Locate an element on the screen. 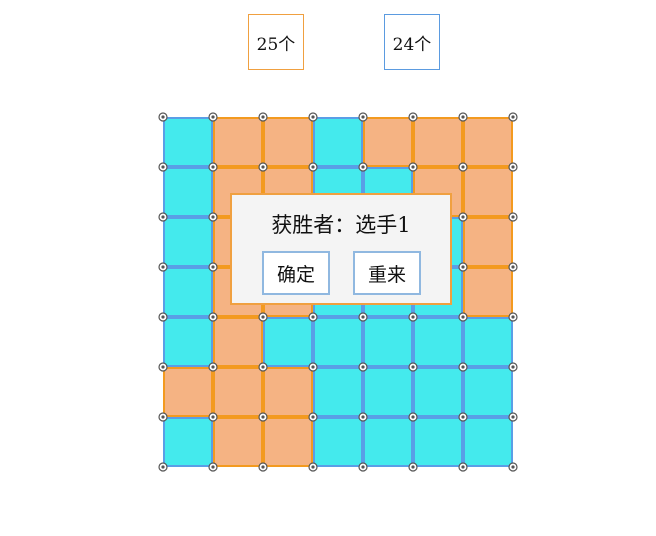 The width and height of the screenshot is (656, 536). winner-message: 获胜者：选手1 is located at coordinates (341, 225).